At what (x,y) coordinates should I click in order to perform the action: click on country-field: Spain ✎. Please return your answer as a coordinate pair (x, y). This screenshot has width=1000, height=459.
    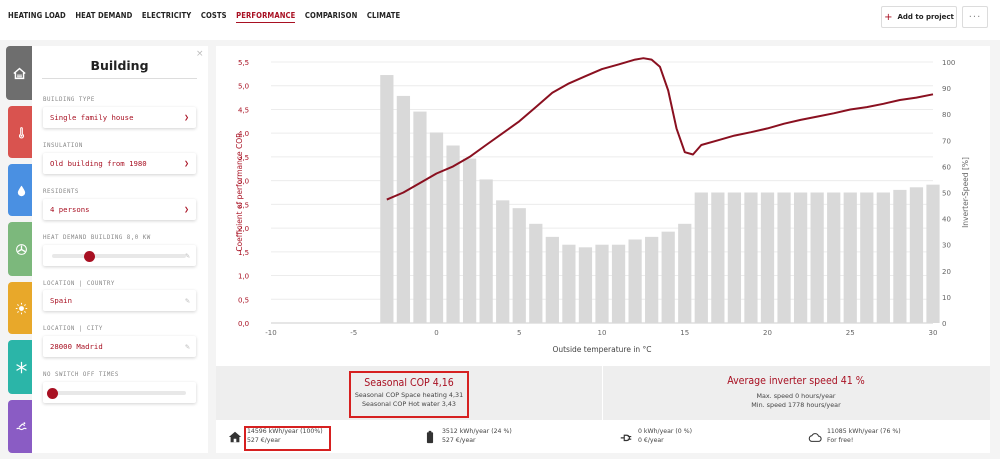
    Looking at the image, I should click on (119, 300).